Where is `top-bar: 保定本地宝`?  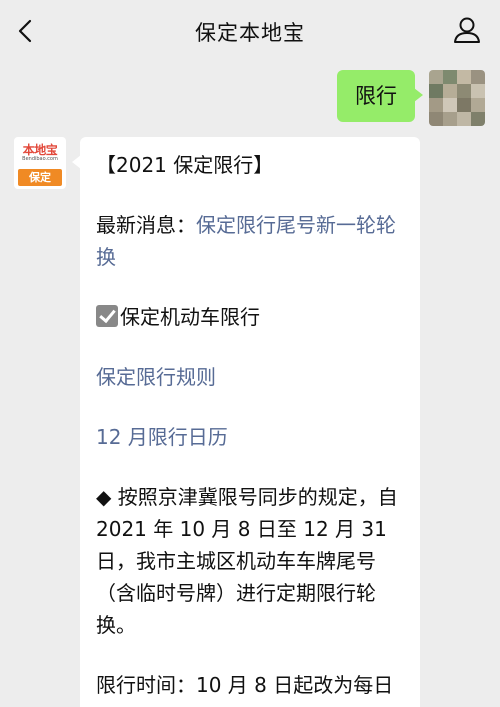
top-bar: 保定本地宝 is located at coordinates (250, 31).